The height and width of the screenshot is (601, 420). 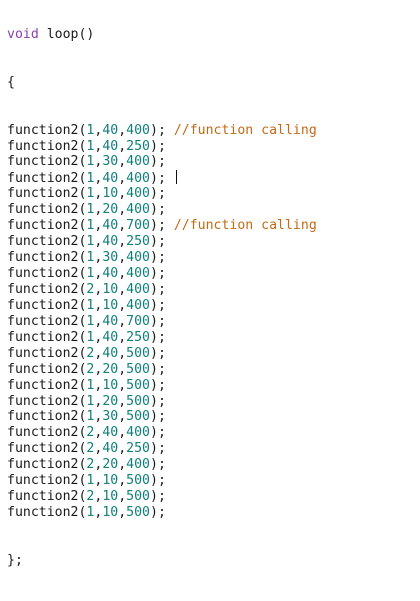 I want to click on function-call-line: function2(1,20,400);, so click(x=162, y=210).